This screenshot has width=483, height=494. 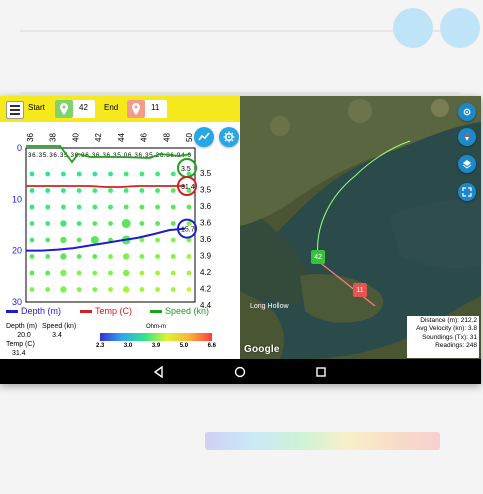 What do you see at coordinates (159, 372) in the screenshot?
I see `back-icon` at bounding box center [159, 372].